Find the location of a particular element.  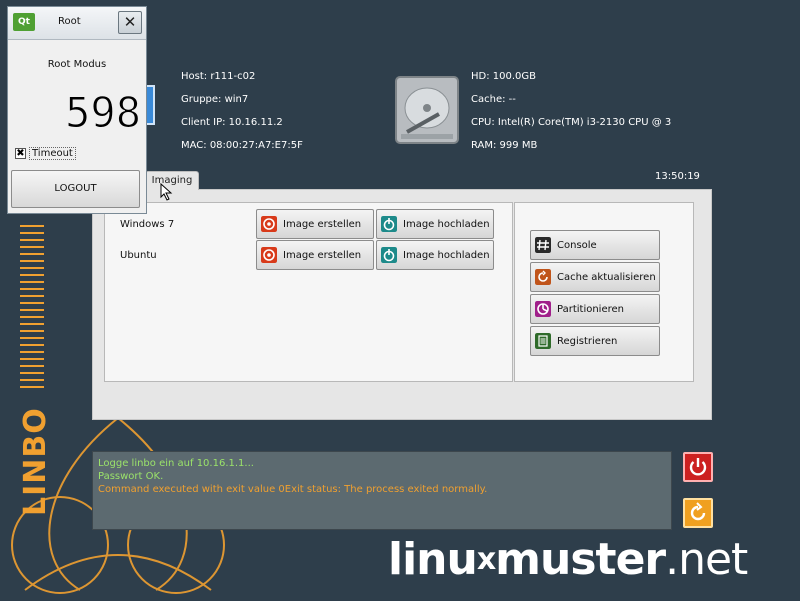

cache-update-label: Cache aktualisieren is located at coordinates (606, 277).